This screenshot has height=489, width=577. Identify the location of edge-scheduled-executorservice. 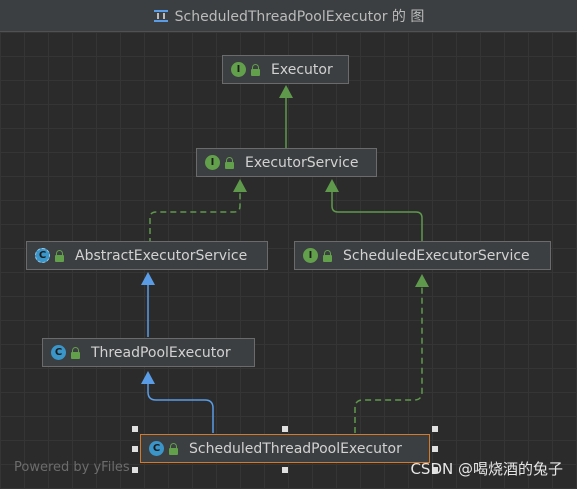
(377, 218).